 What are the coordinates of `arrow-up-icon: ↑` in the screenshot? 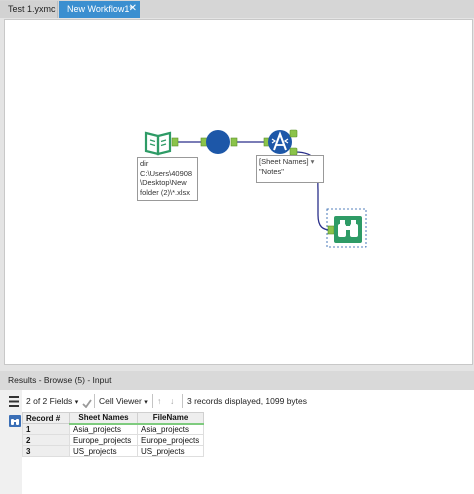 It's located at (159, 401).